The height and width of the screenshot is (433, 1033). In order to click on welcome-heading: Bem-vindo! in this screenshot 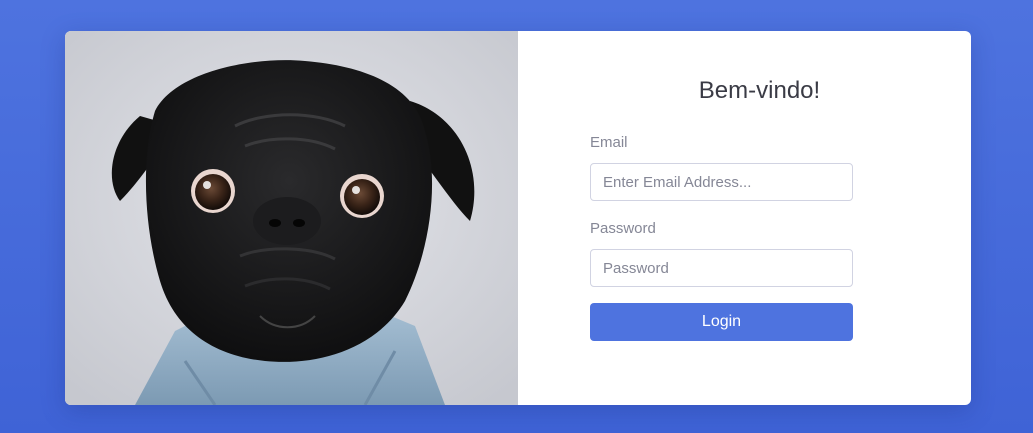, I will do `click(759, 90)`.